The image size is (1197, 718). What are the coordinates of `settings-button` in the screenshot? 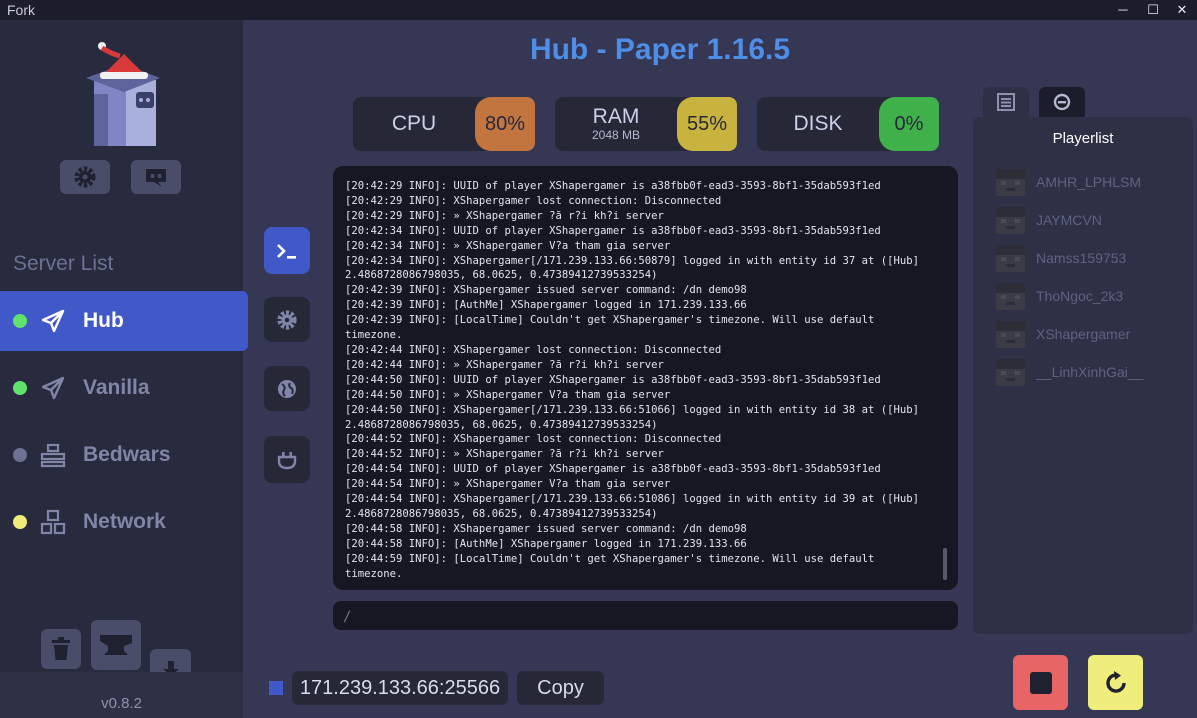 It's located at (85, 177).